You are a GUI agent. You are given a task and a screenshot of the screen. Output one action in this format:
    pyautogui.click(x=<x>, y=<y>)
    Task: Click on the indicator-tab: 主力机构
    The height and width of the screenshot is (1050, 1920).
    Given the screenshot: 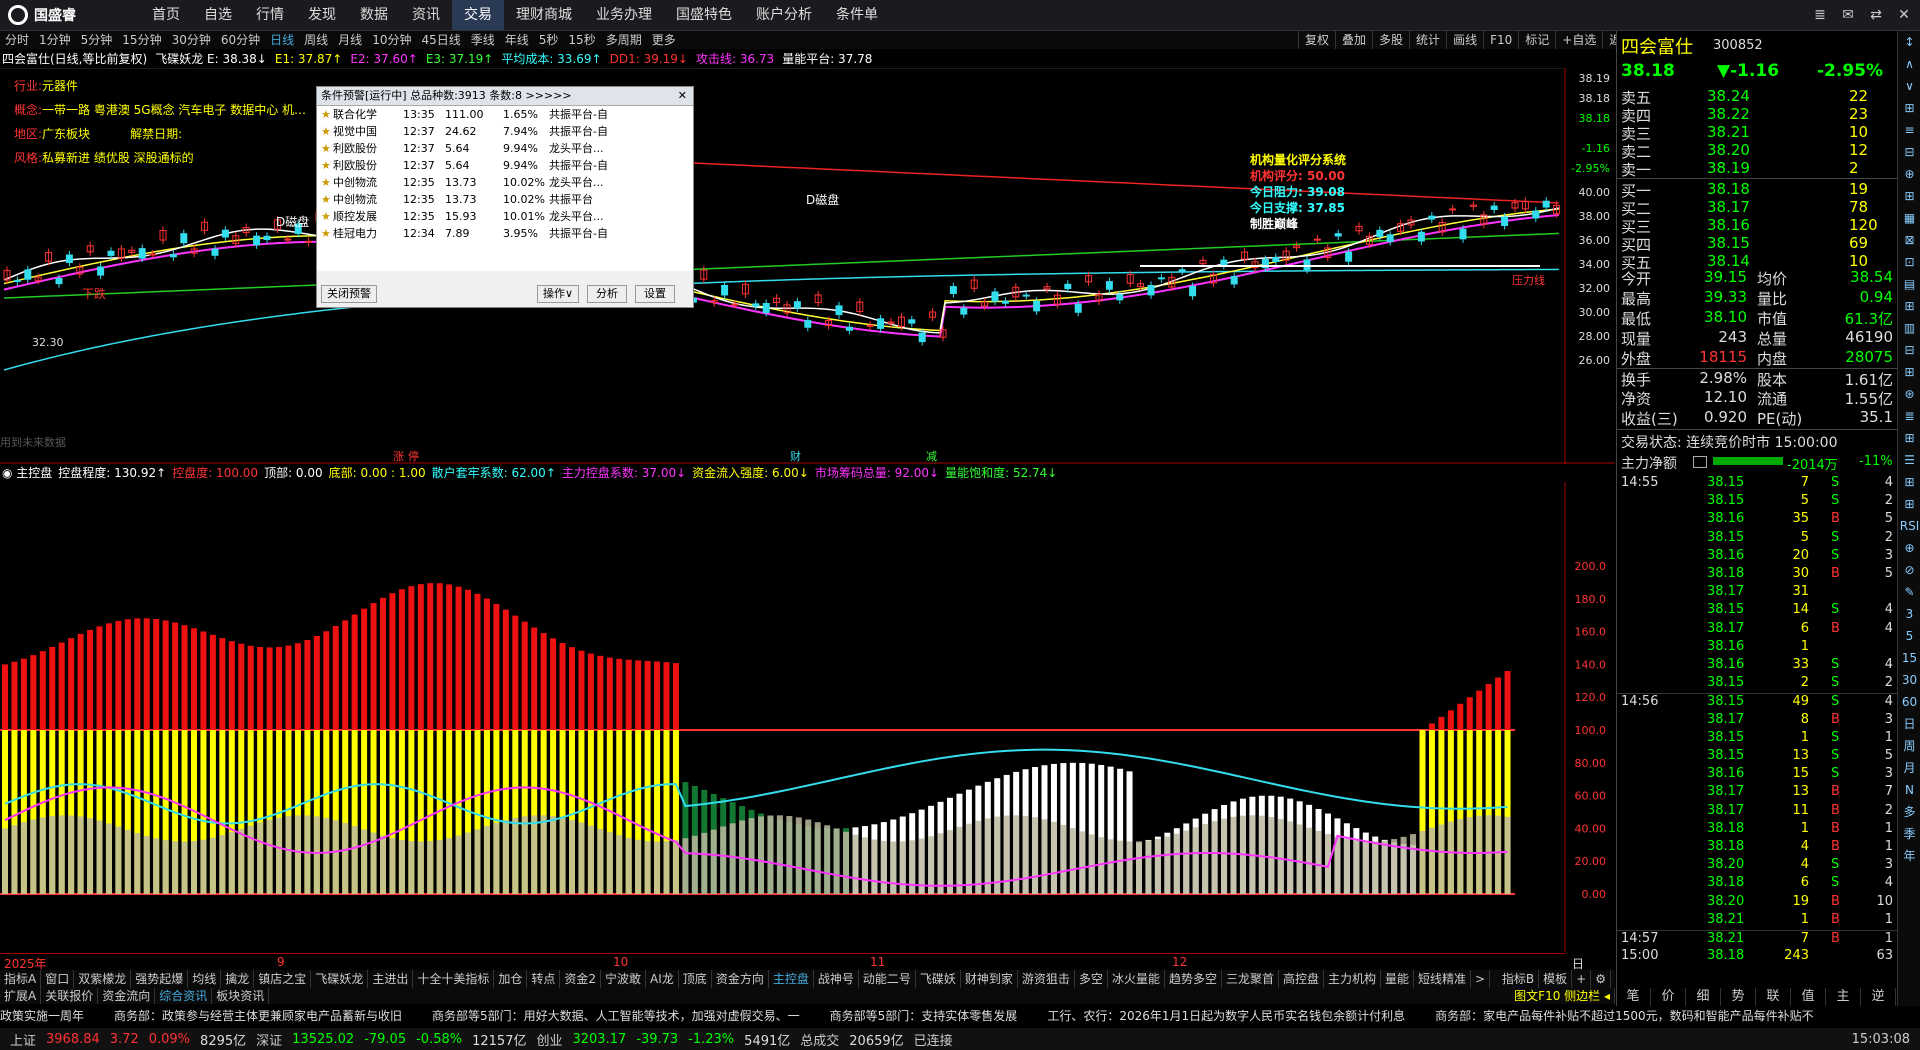 What is the action you would take?
    pyautogui.click(x=1353, y=979)
    